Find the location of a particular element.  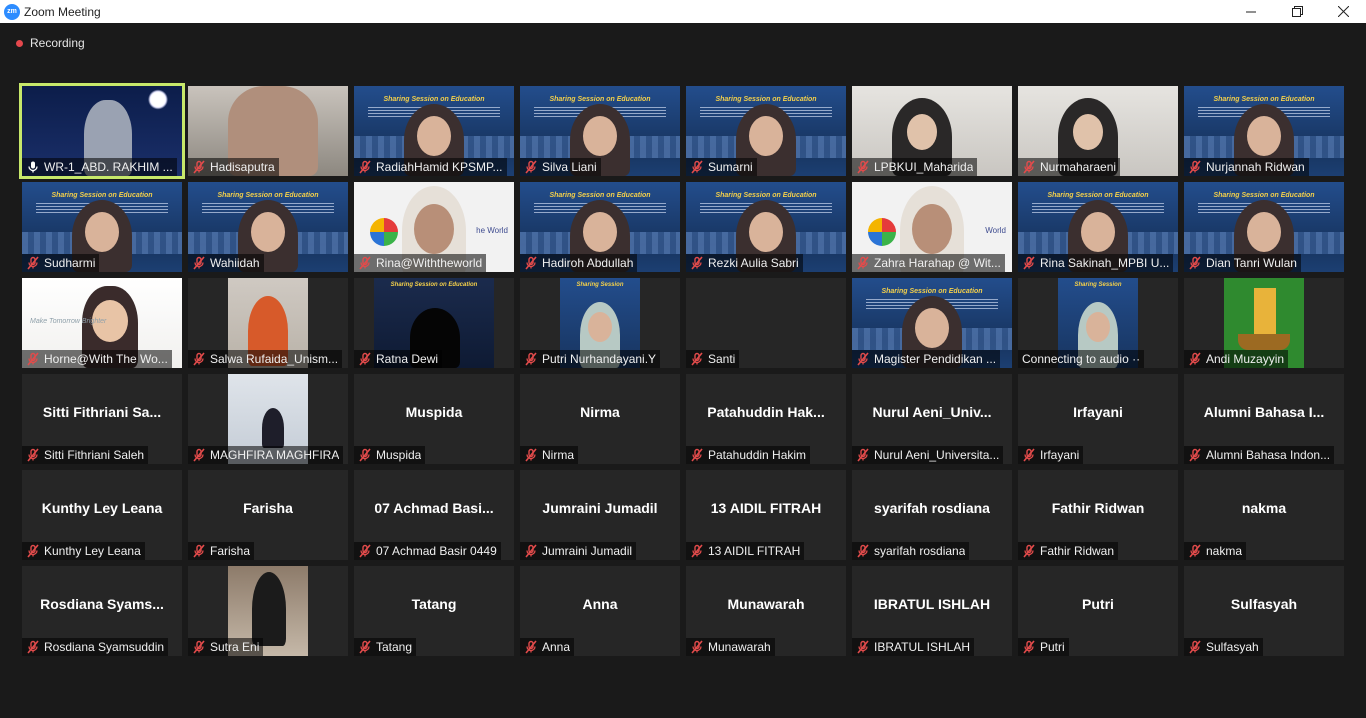

participant-display-name: Jumraini Jumadil is located at coordinates (600, 508).